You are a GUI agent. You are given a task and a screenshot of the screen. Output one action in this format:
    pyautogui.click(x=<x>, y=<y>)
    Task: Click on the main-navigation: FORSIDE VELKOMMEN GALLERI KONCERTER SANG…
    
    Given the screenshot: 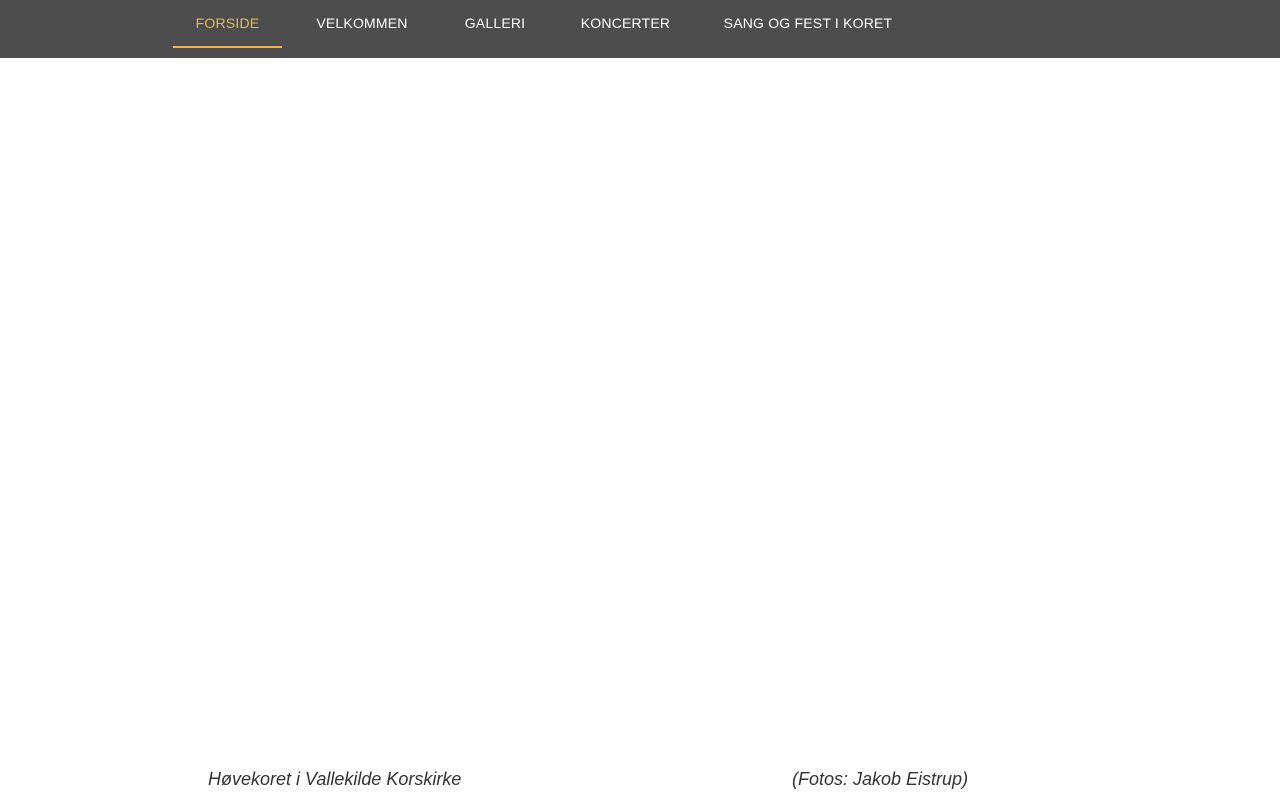 What is the action you would take?
    pyautogui.click(x=640, y=29)
    